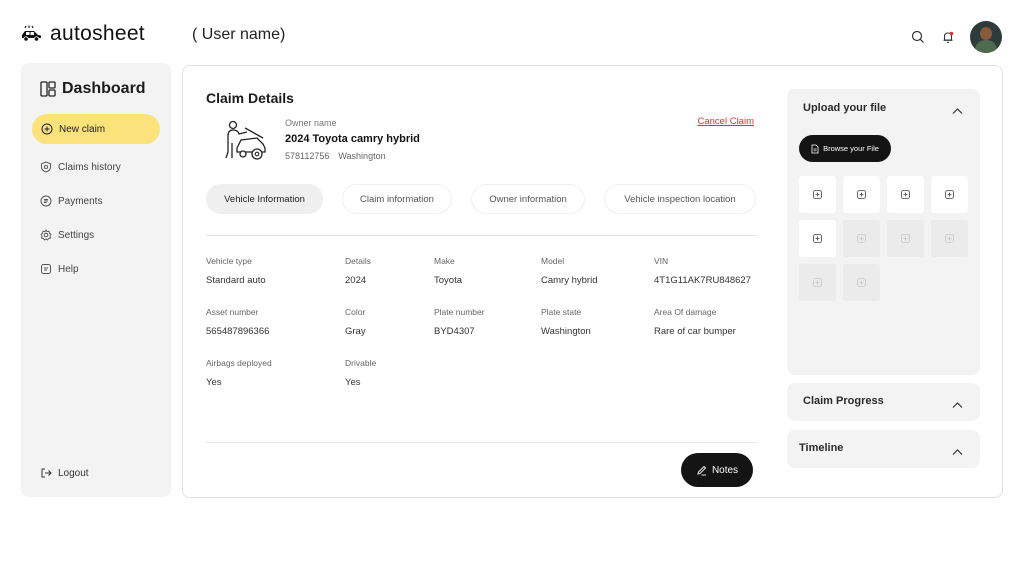 The width and height of the screenshot is (1024, 576). I want to click on timeline-title: Timeline, so click(821, 448).